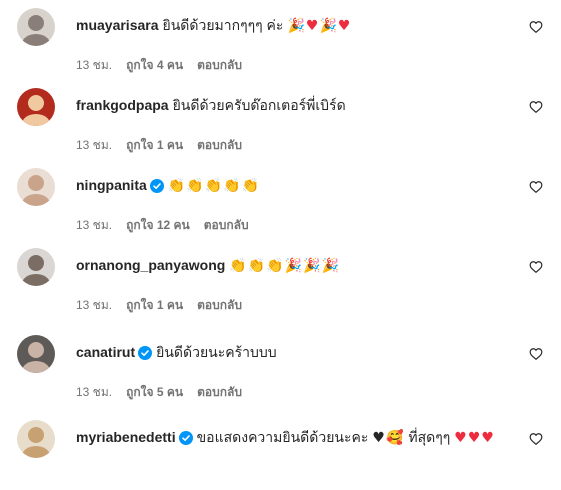  Describe the element at coordinates (150, 265) in the screenshot. I see `comment-username: ornanong_panyawong` at that location.